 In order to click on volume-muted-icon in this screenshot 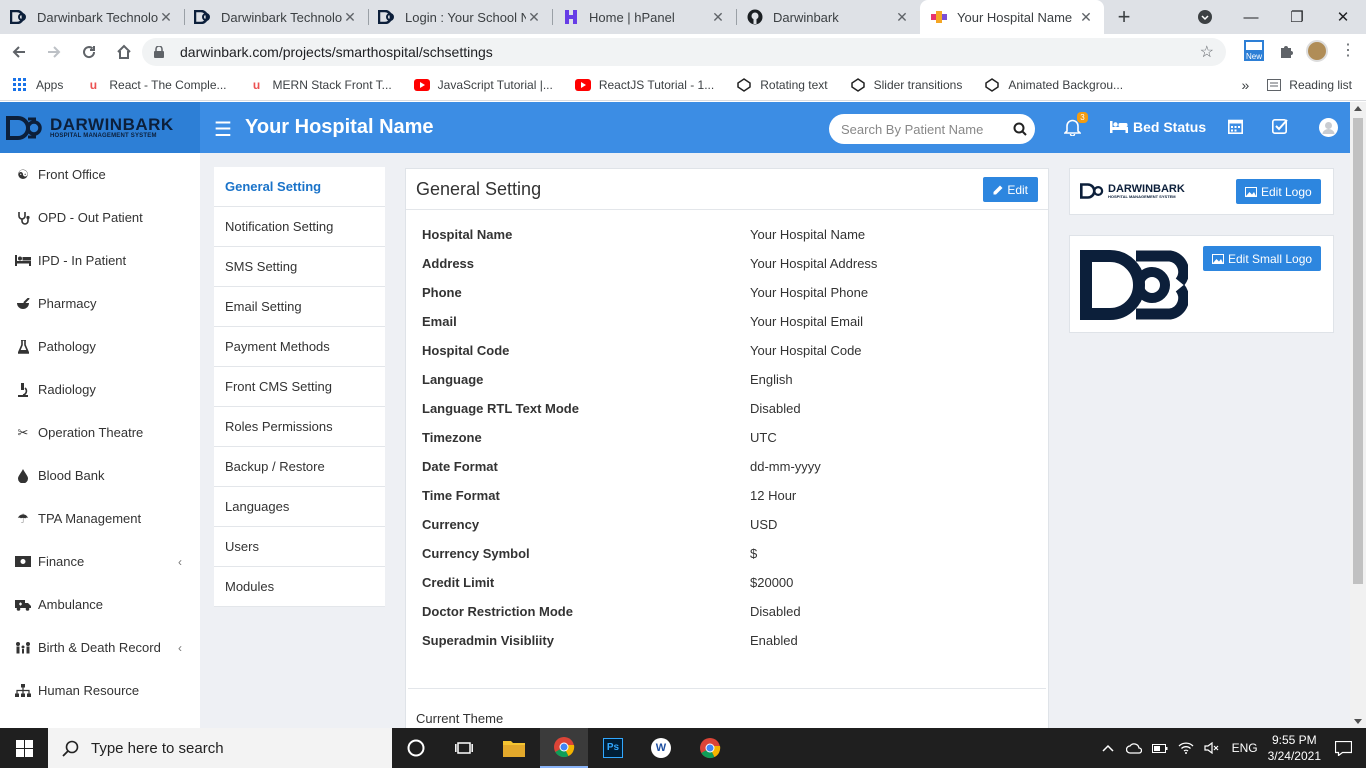, I will do `click(1211, 748)`.